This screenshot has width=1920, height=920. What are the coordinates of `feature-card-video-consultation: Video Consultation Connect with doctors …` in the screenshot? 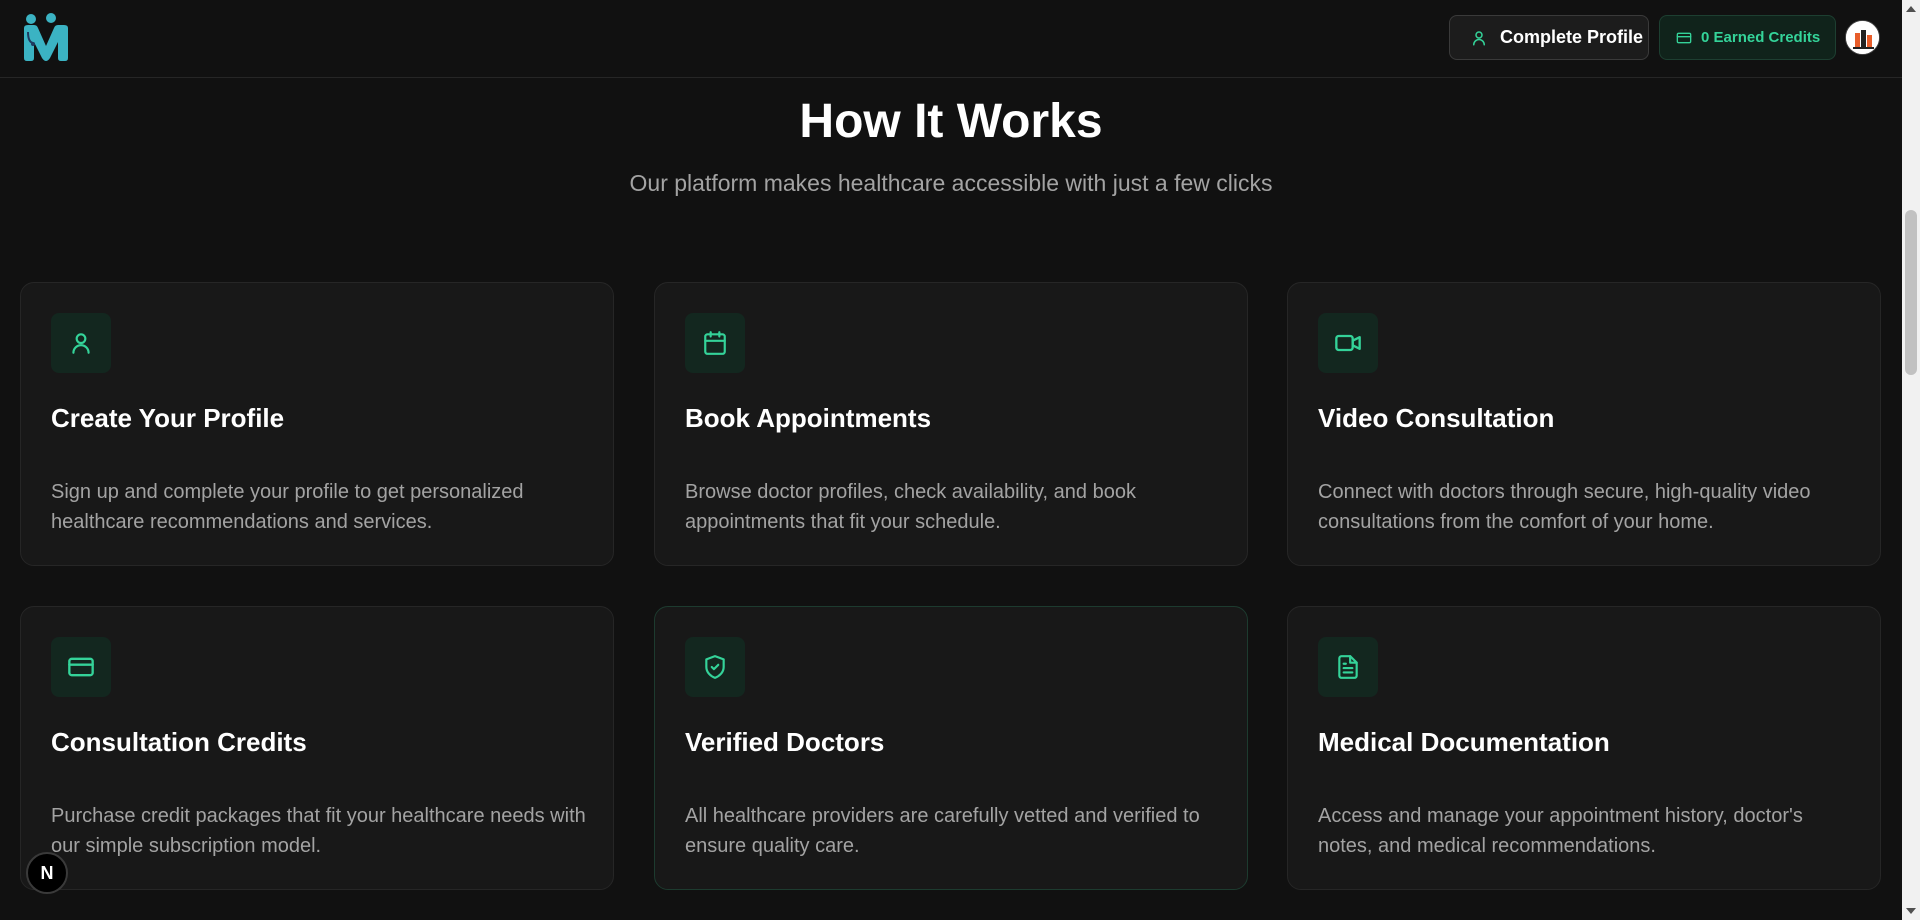 It's located at (1584, 424).